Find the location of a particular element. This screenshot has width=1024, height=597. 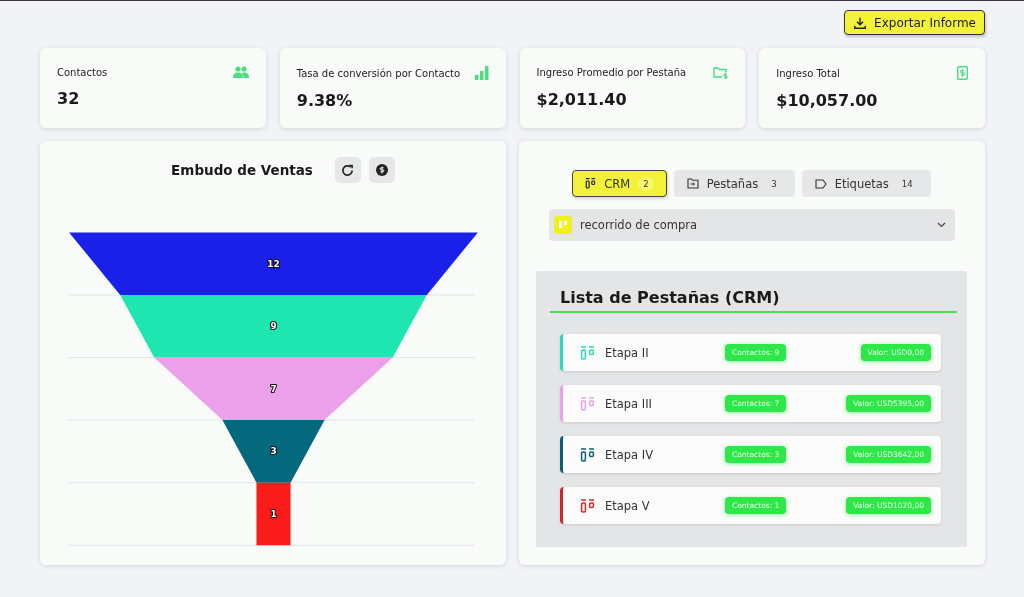

stat-value: 9.38% is located at coordinates (325, 100).